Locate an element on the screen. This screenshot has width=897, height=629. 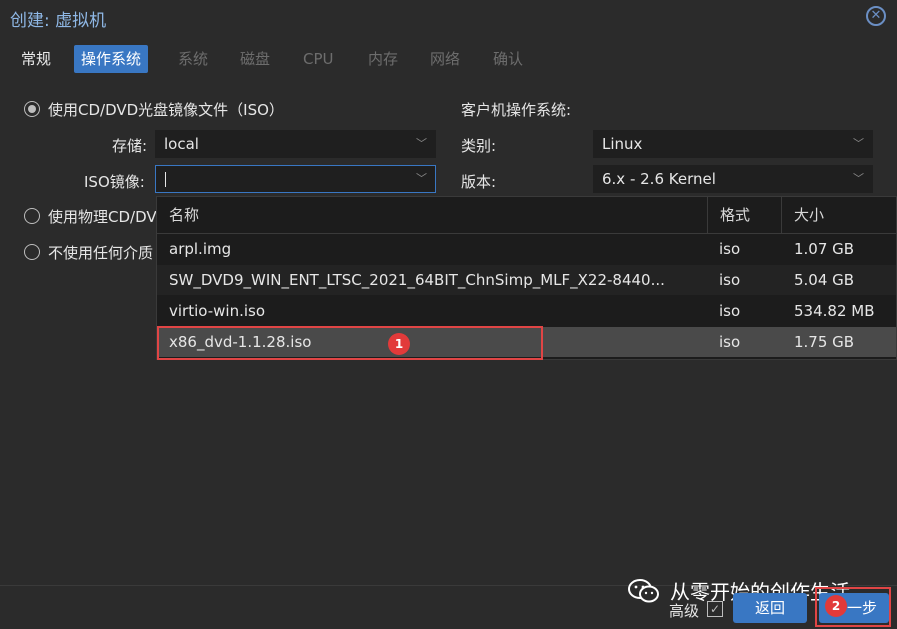
file-size: 534.82 MB is located at coordinates (834, 311).